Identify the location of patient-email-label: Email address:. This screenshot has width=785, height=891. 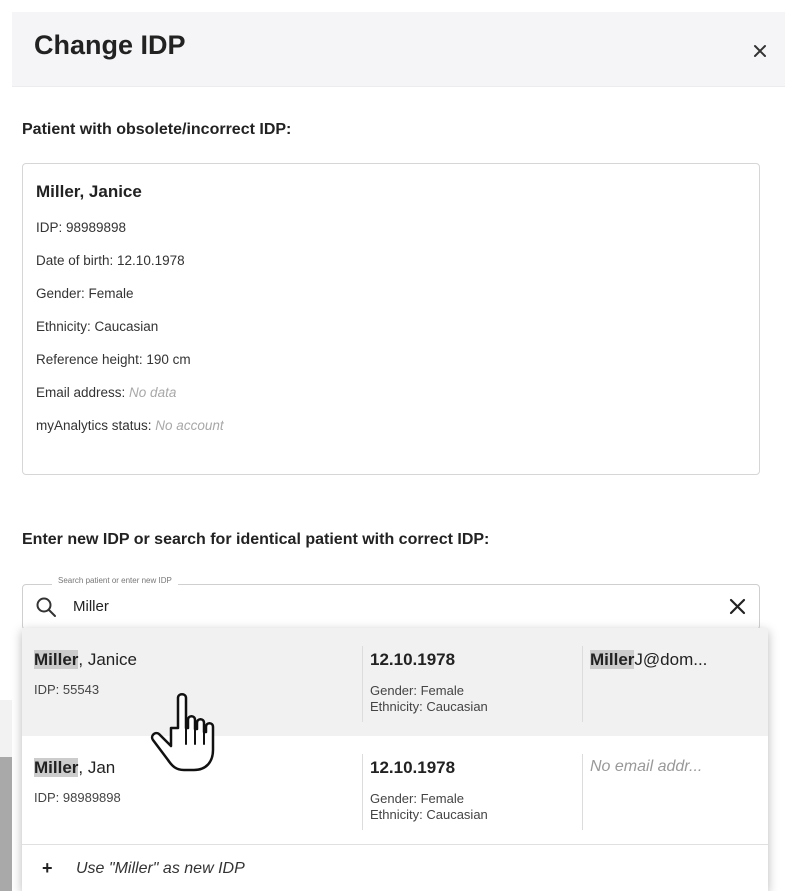
(83, 392).